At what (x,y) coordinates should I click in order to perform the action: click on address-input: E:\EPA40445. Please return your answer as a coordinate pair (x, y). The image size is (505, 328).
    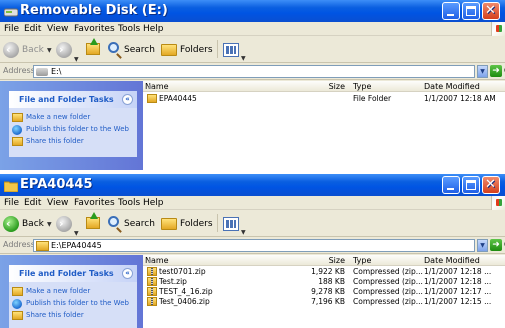
    Looking at the image, I should click on (254, 245).